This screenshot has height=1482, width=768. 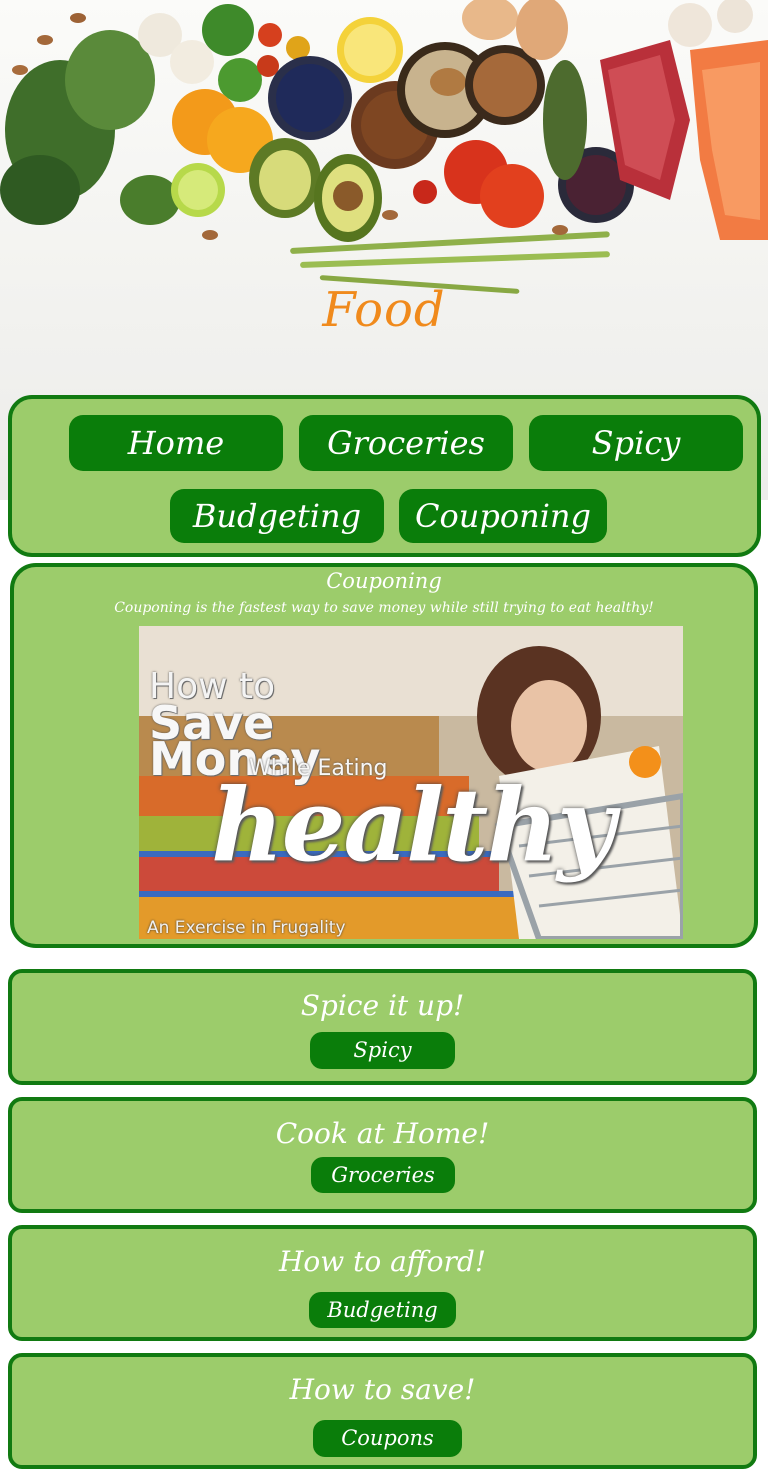 I want to click on coupons-card-button: Coupons, so click(x=387, y=1438).